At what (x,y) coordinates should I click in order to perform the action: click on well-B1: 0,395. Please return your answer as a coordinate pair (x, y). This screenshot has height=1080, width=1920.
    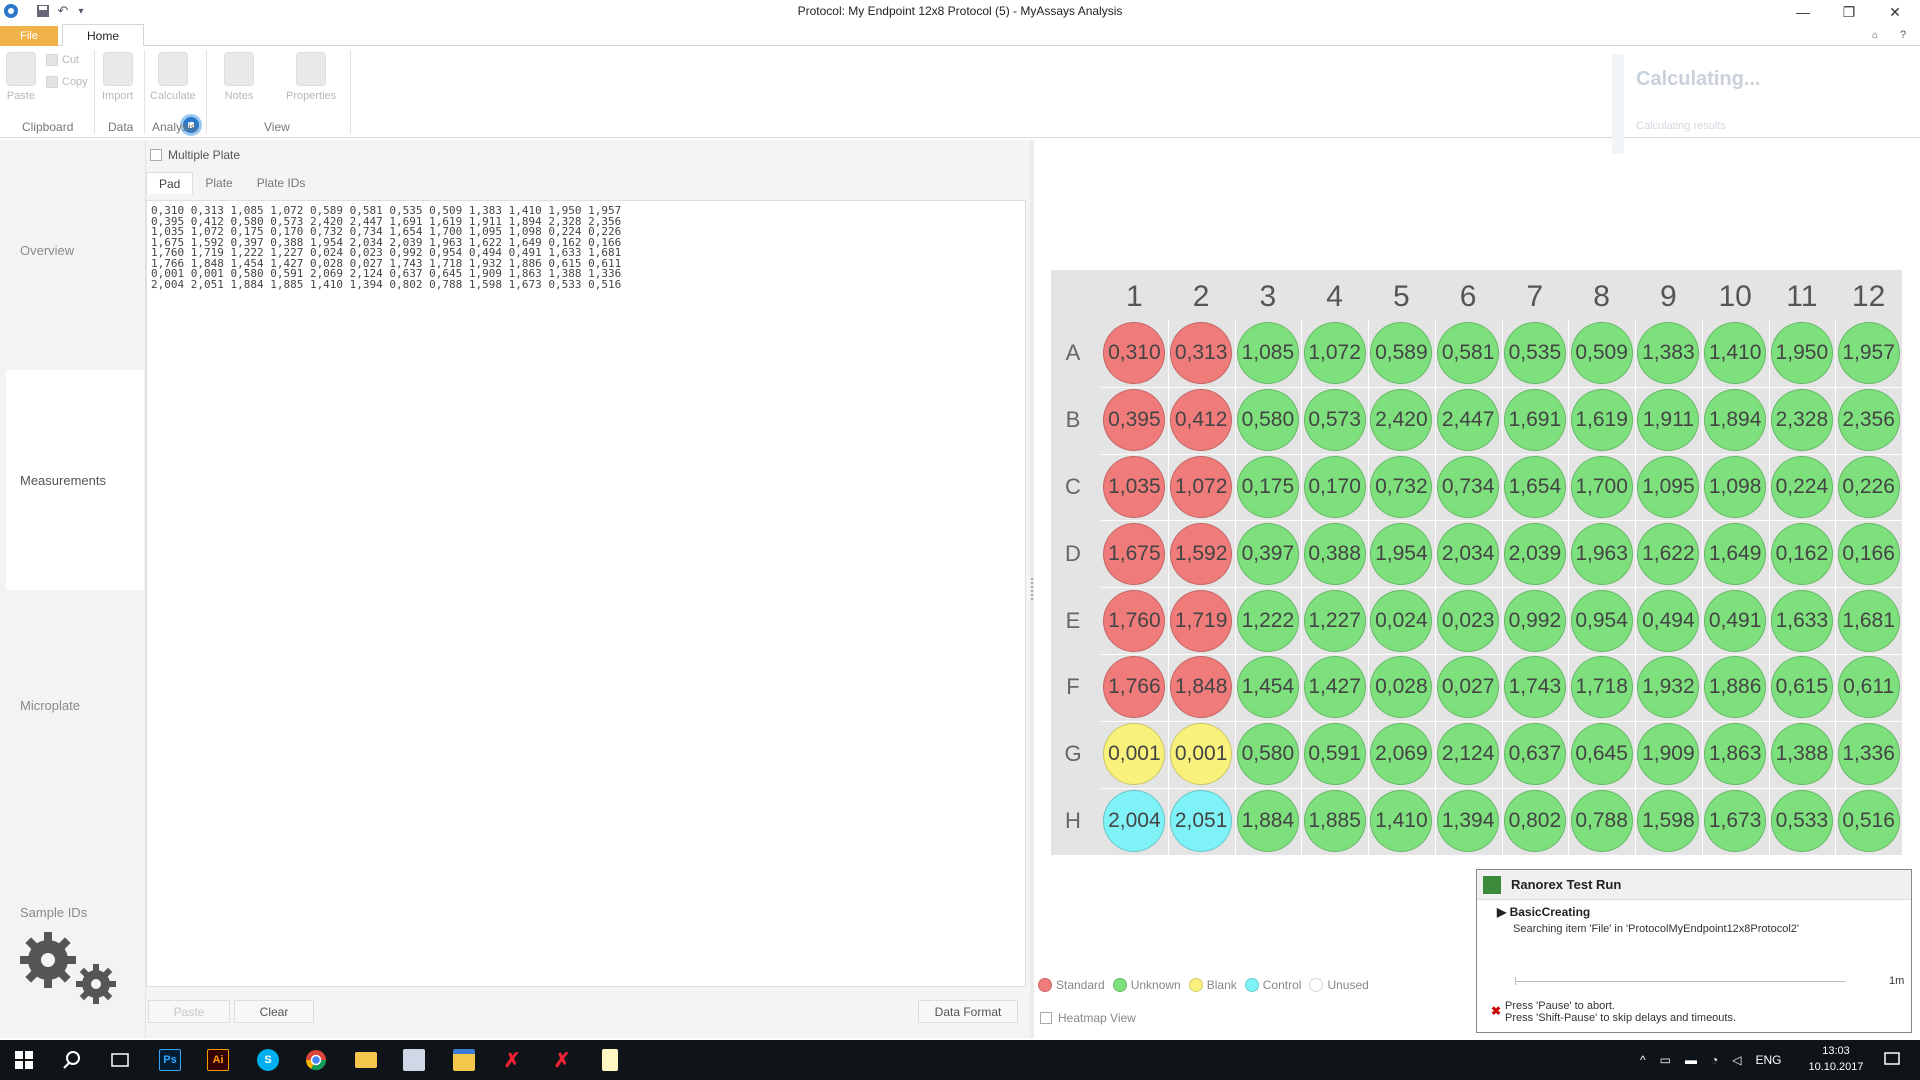
    Looking at the image, I should click on (1134, 420).